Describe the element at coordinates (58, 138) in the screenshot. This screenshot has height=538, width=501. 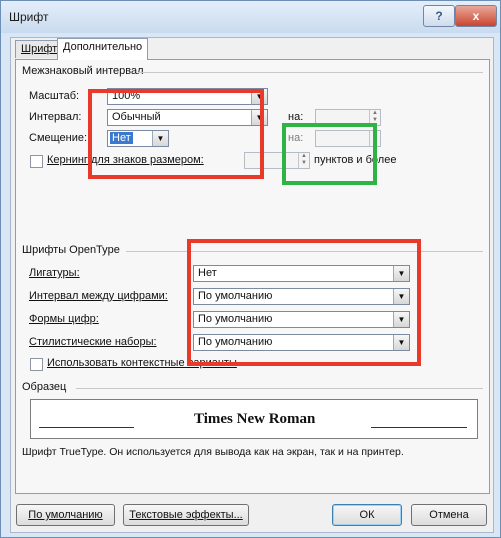
I see `offset-label: Смещение:` at that location.